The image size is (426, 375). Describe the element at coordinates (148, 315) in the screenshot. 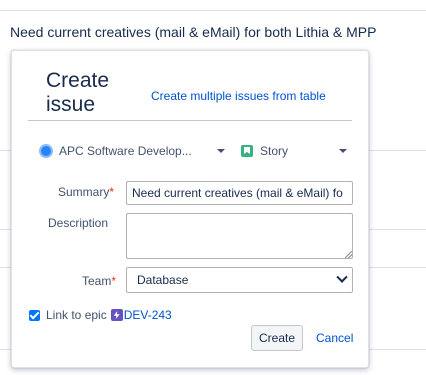

I see `epic-key-link: DEV-243` at that location.